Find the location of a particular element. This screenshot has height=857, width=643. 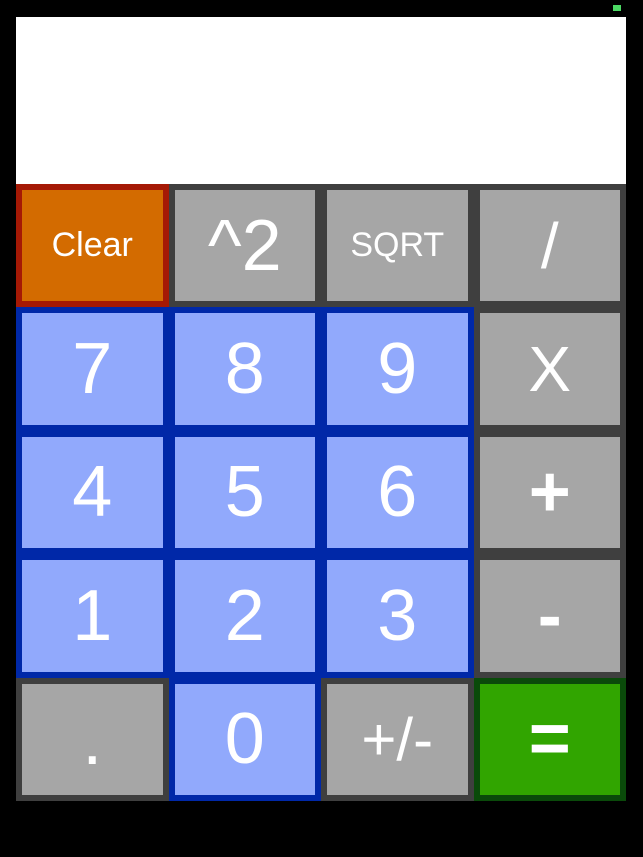

digit-9-button: 9 is located at coordinates (397, 369).